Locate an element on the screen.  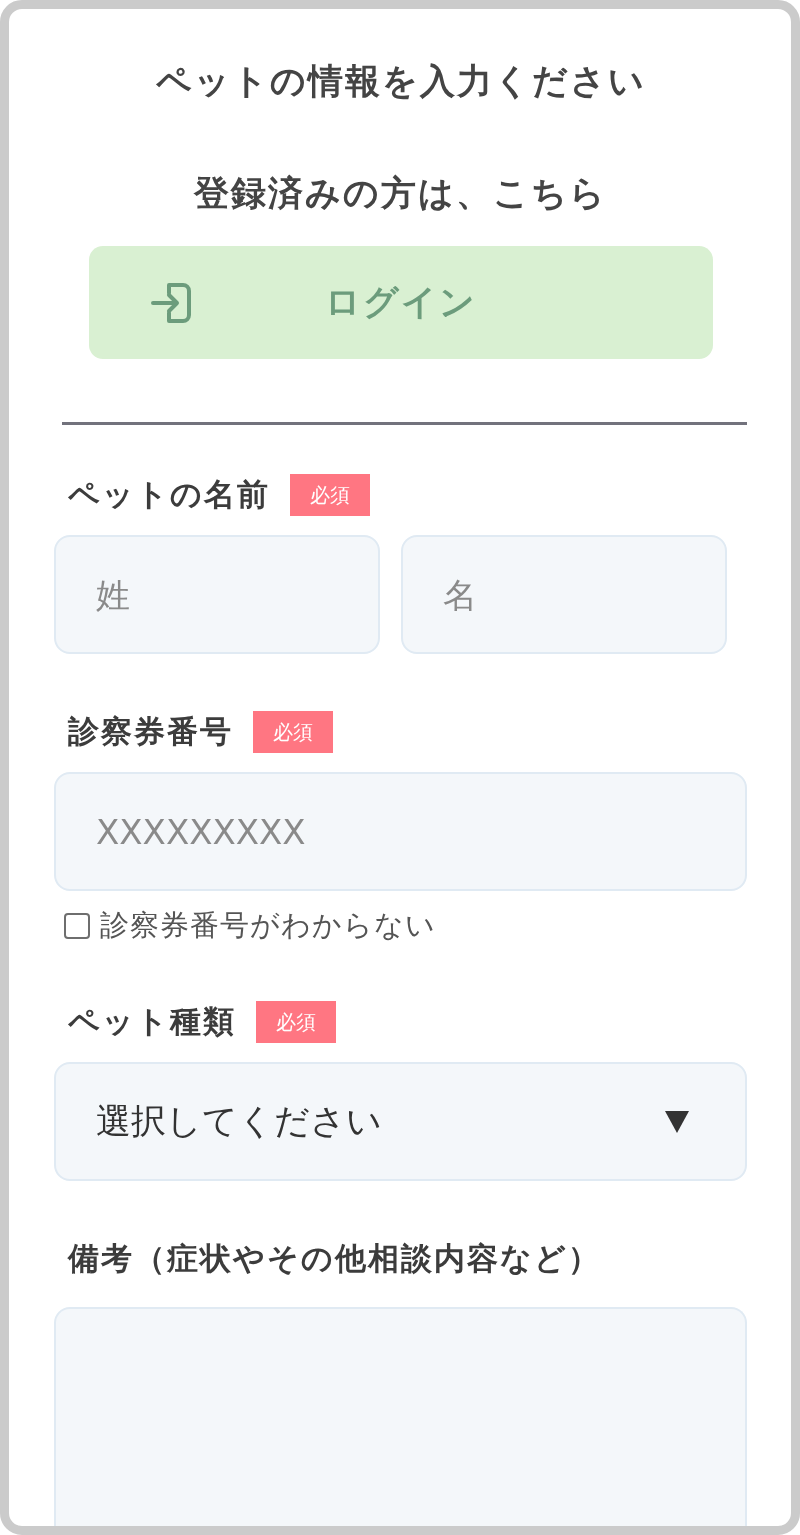
checkbox-label: 診察券番号がわからない is located at coordinates (268, 926).